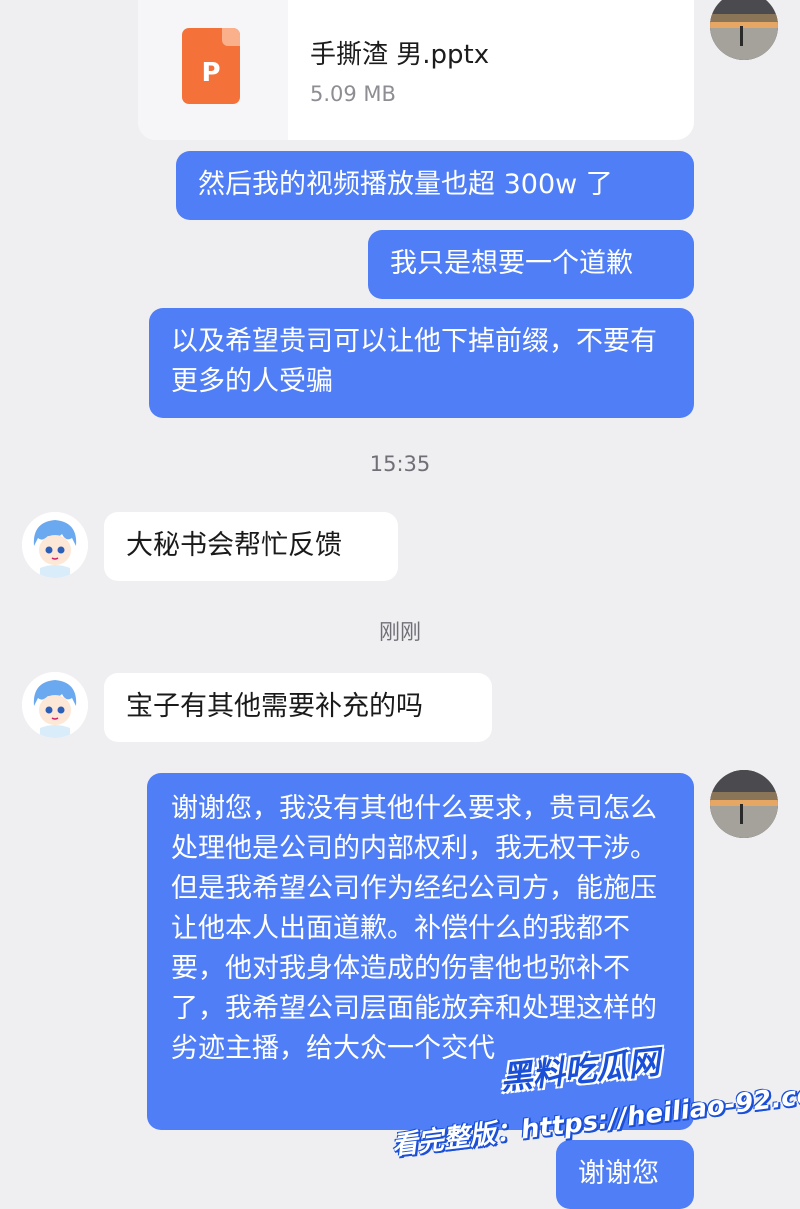 The height and width of the screenshot is (1209, 800). Describe the element at coordinates (625, 1174) in the screenshot. I see `outgoing-message-bubble: 谢谢您` at that location.